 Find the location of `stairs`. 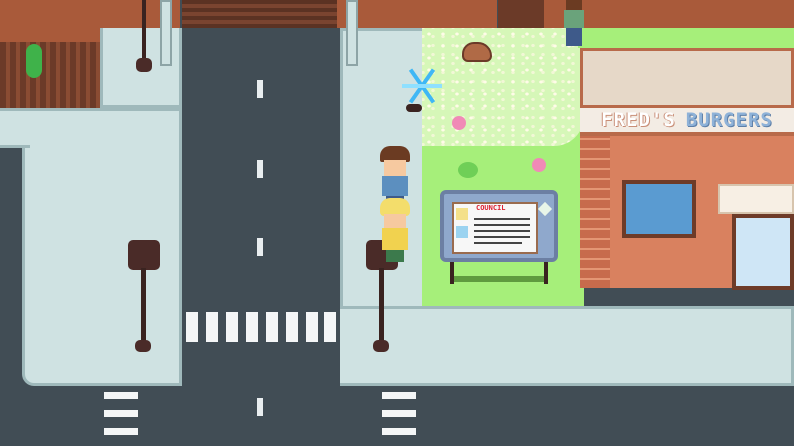

stairs is located at coordinates (259, 14).